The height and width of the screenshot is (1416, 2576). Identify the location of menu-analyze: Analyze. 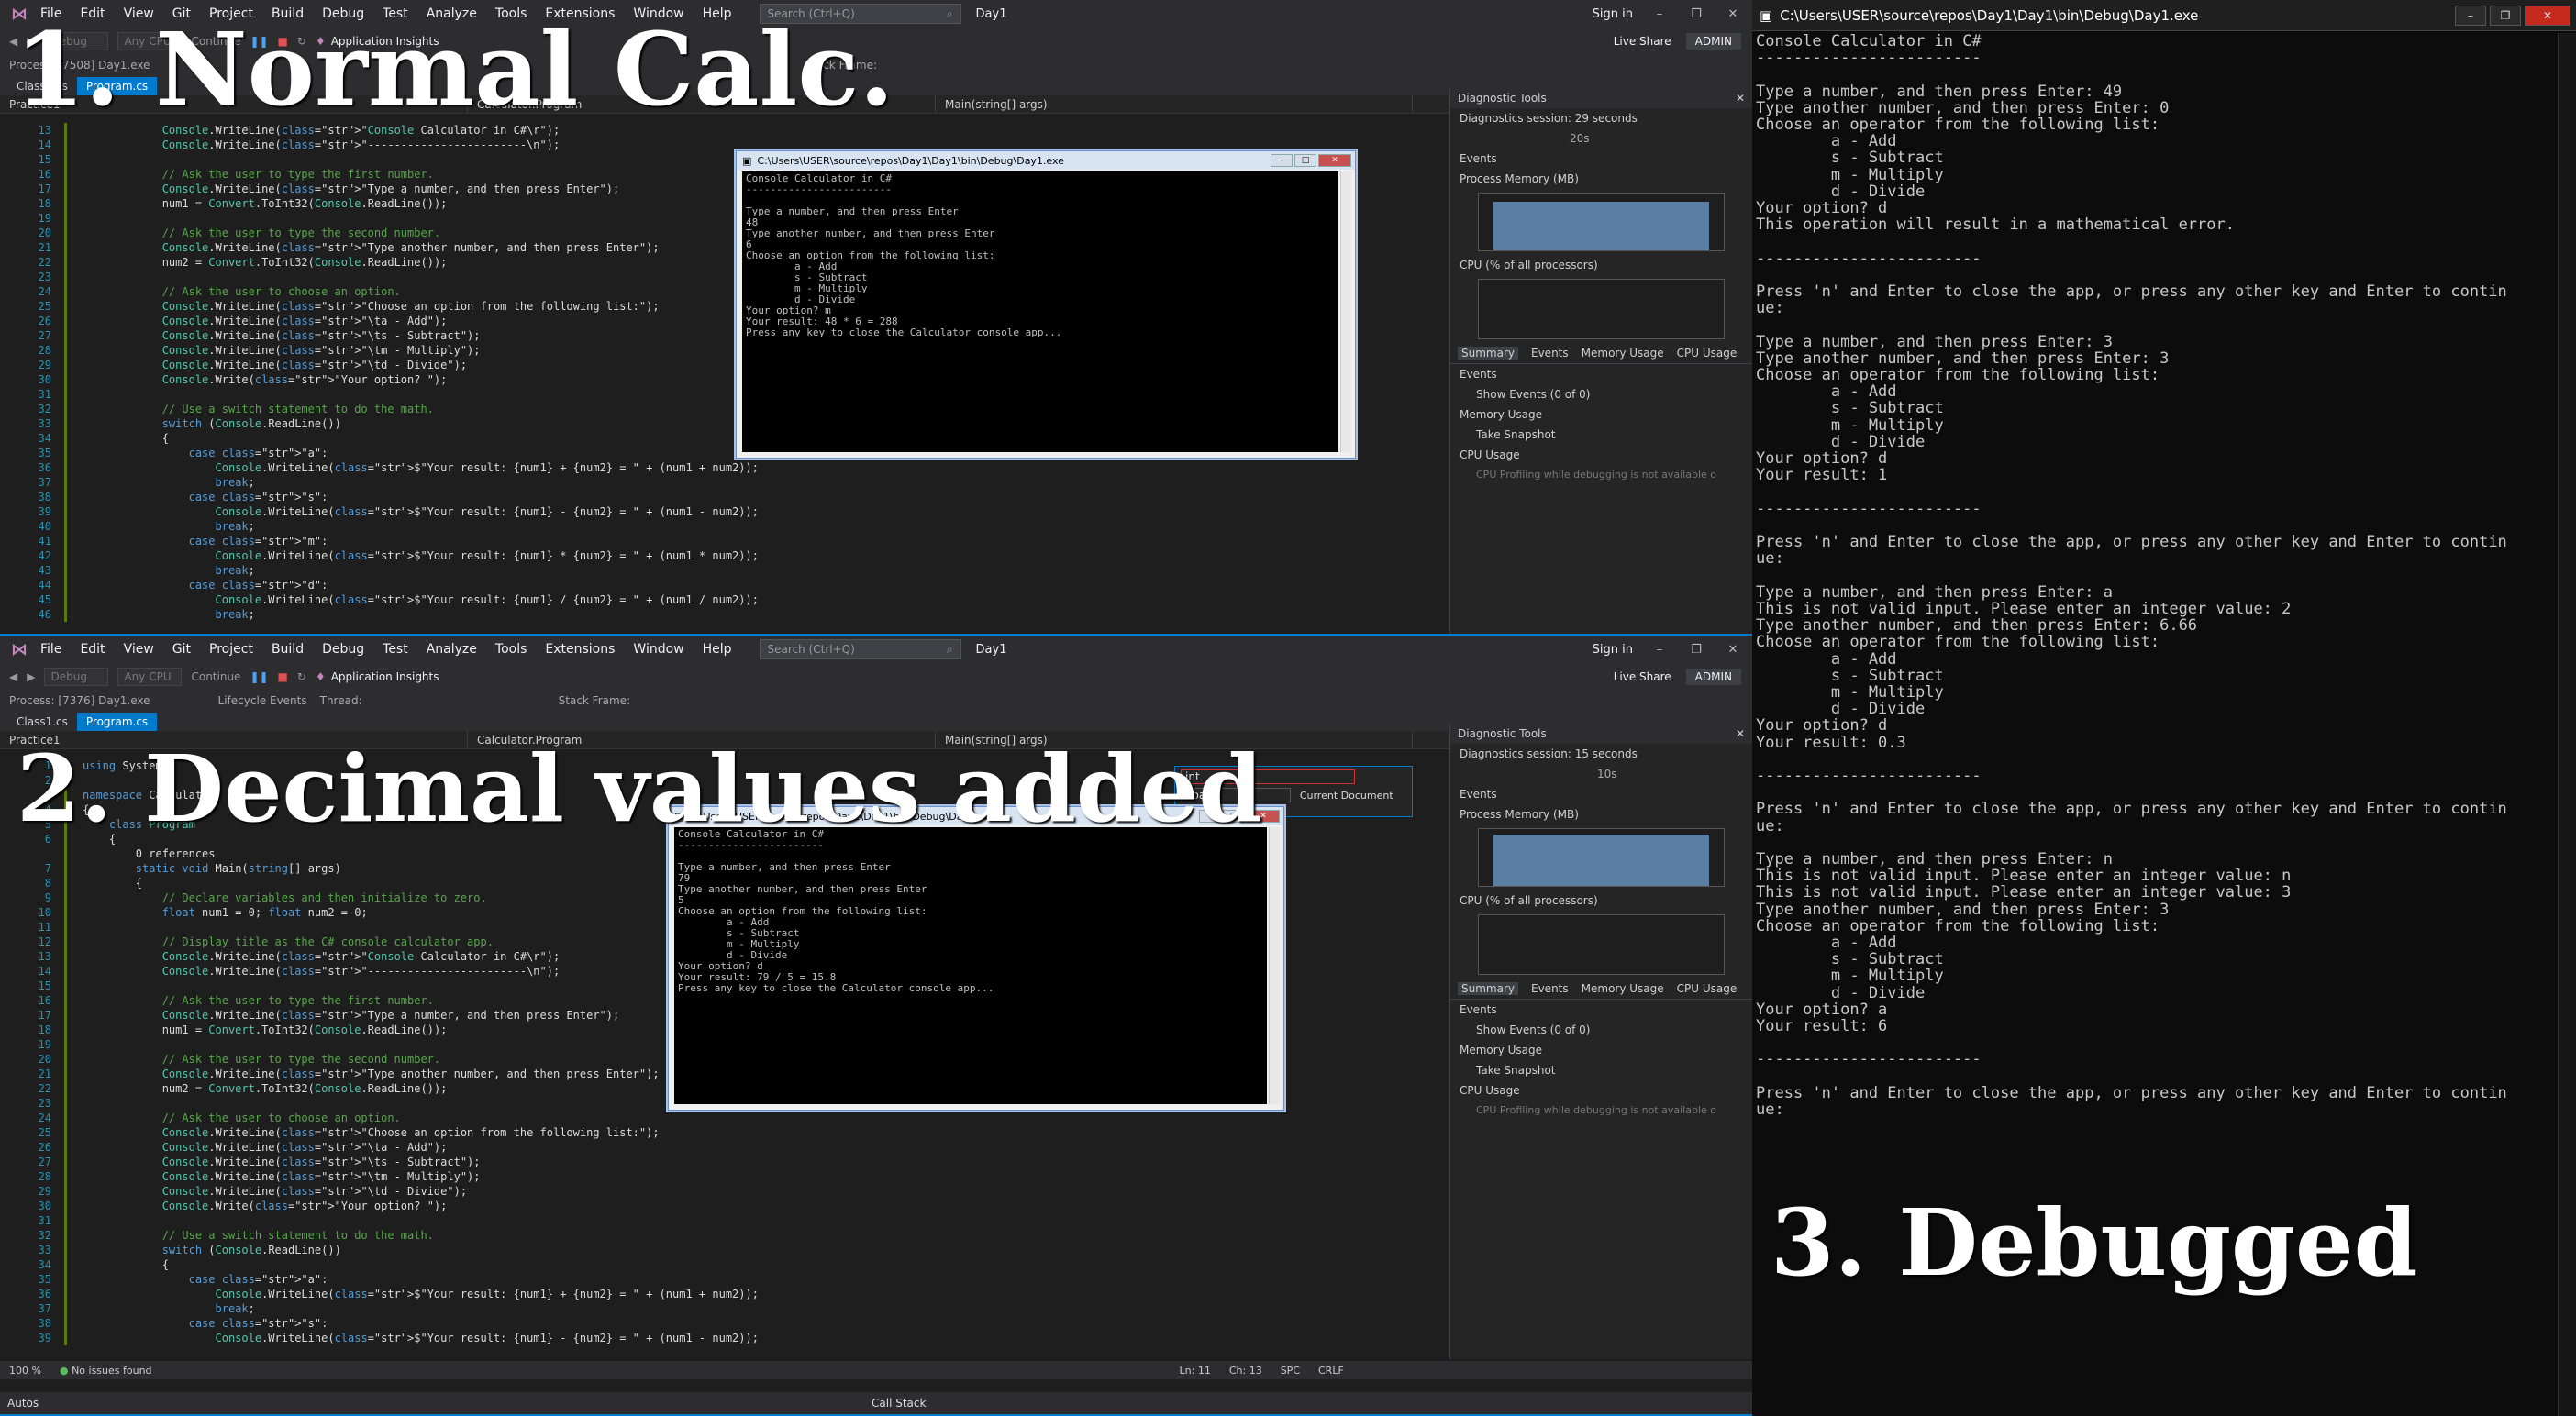
(451, 649).